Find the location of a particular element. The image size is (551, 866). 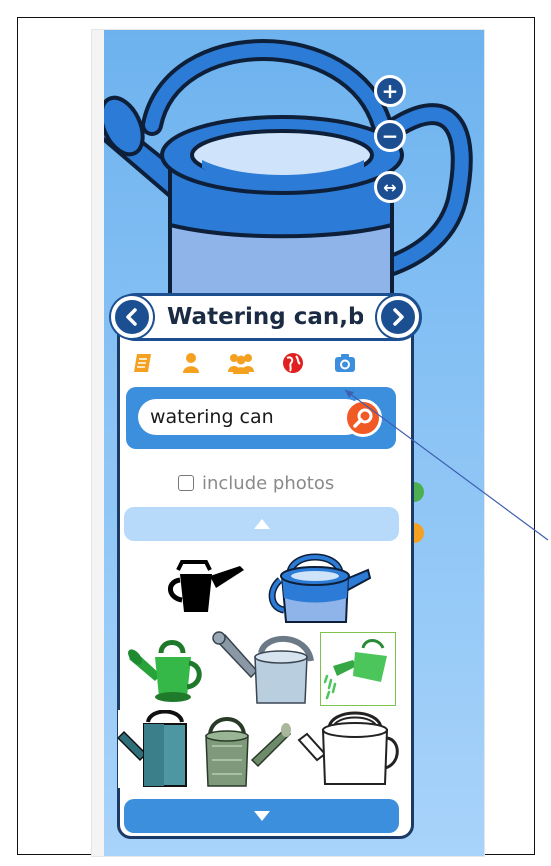

magnifier-icon is located at coordinates (363, 418).